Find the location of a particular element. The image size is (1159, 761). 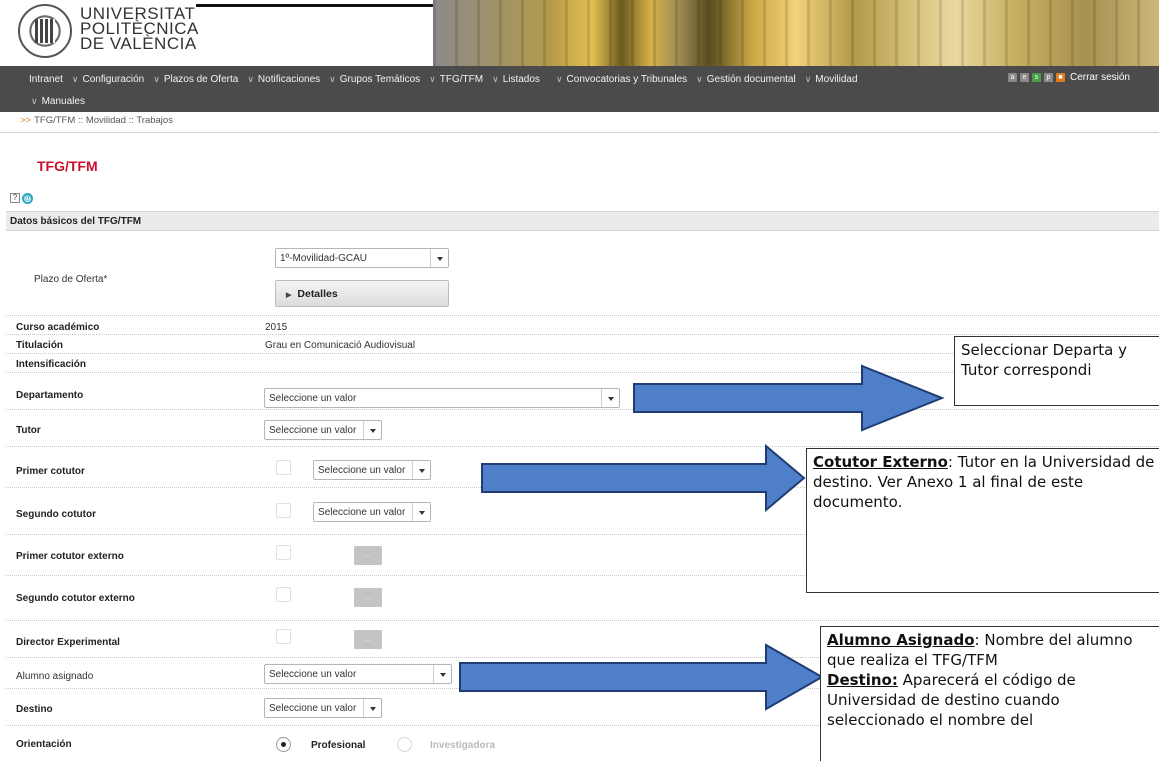

alumno-label: Alumno asignado is located at coordinates (55, 676).